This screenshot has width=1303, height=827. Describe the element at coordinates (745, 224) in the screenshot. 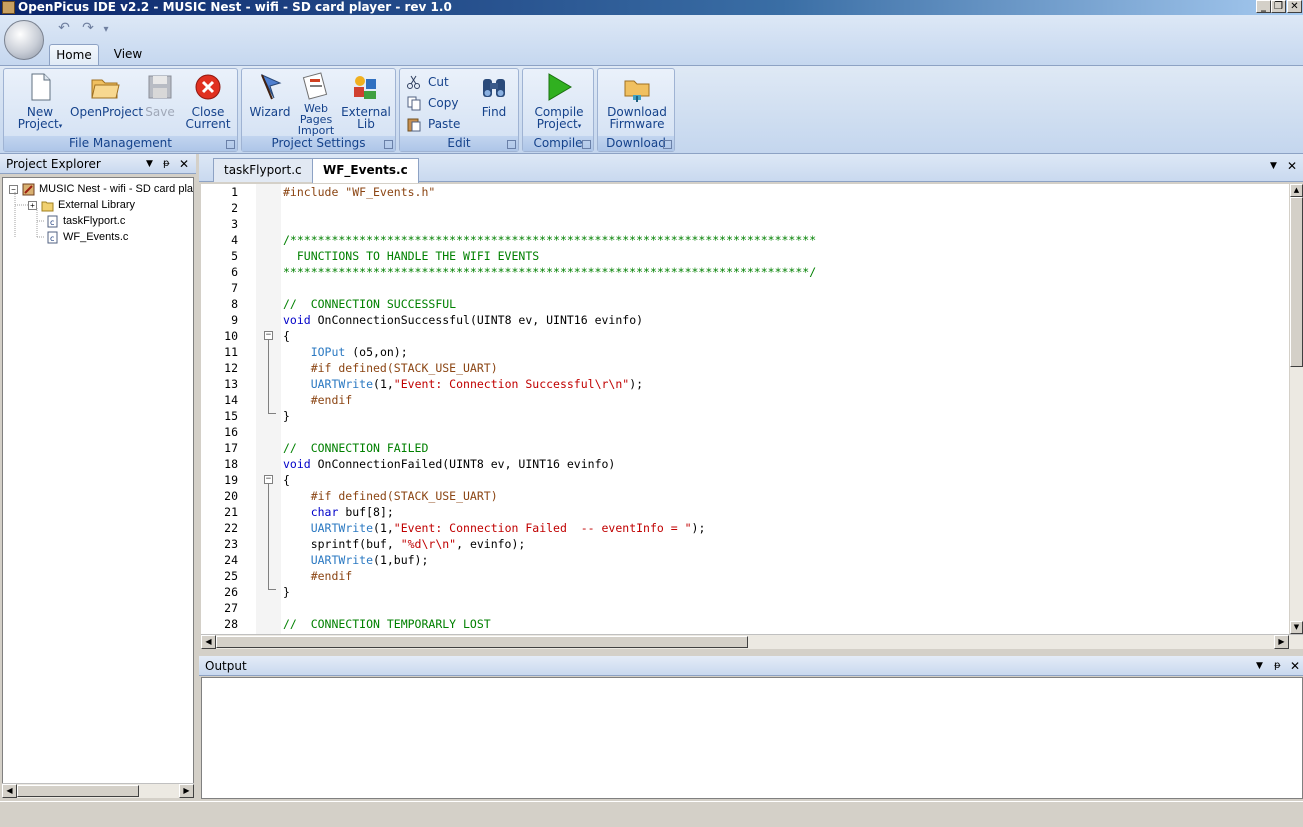

I see `code-line: 3` at that location.